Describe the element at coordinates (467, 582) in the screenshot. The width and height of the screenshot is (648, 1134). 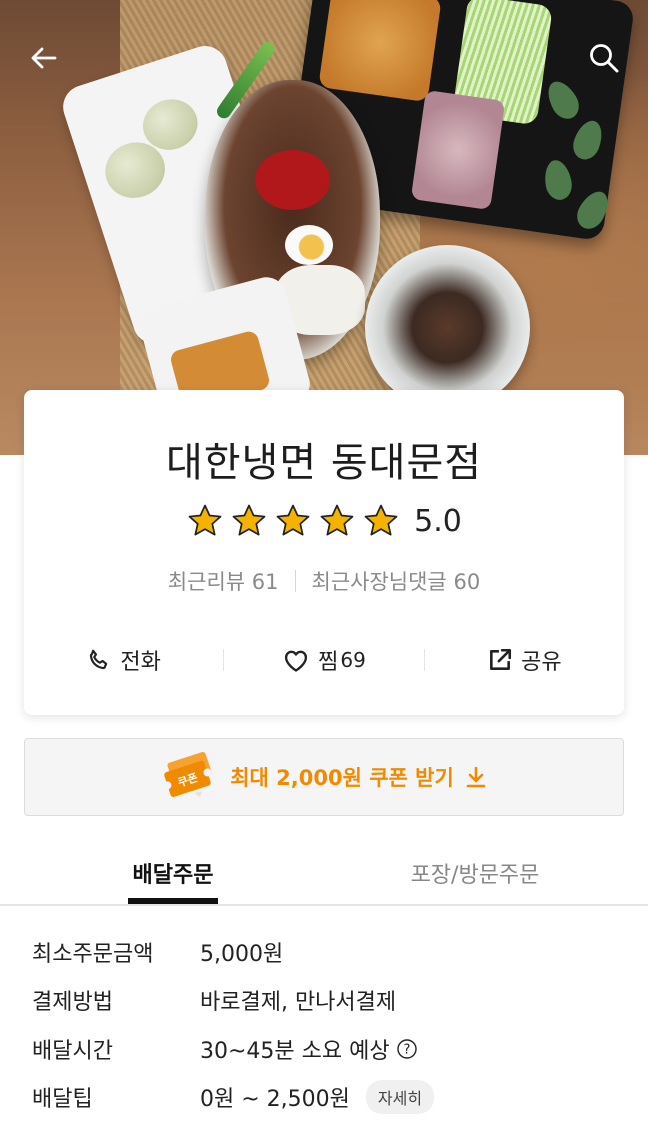
I see `owner-replies-count: 60` at that location.